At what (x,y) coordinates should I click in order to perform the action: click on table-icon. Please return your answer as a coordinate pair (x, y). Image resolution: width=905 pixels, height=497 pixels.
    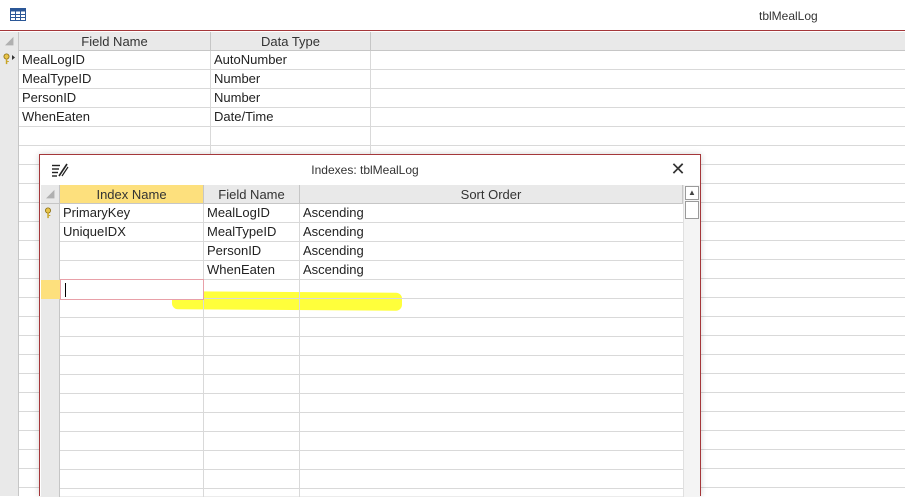
    Looking at the image, I should click on (18, 14).